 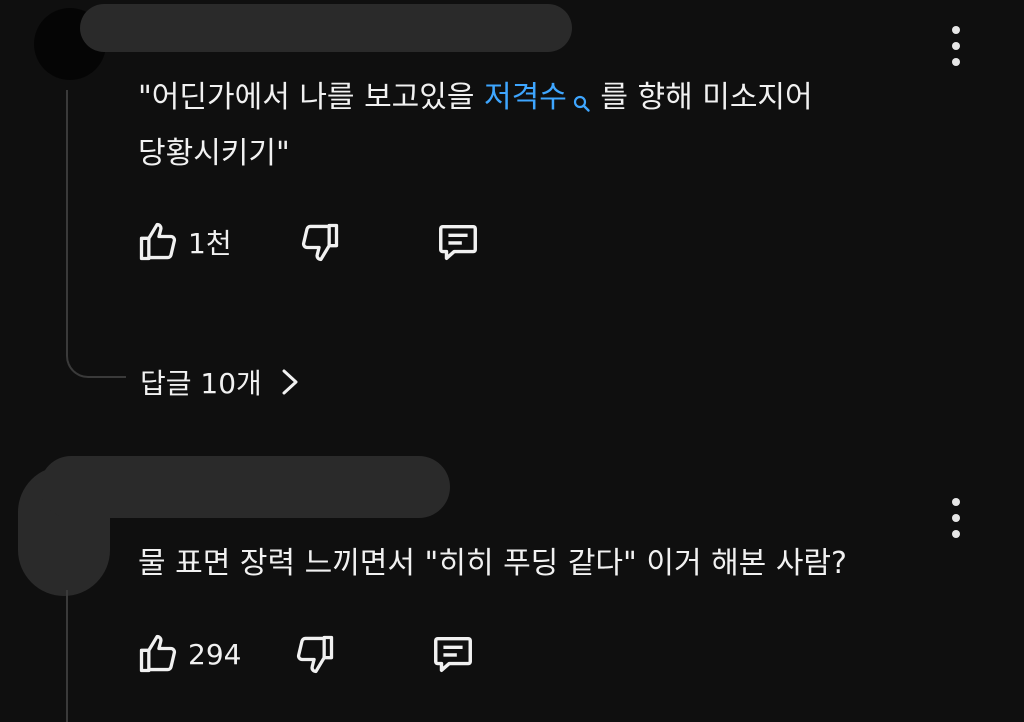 I want to click on comment-actions: 294, so click(x=305, y=654).